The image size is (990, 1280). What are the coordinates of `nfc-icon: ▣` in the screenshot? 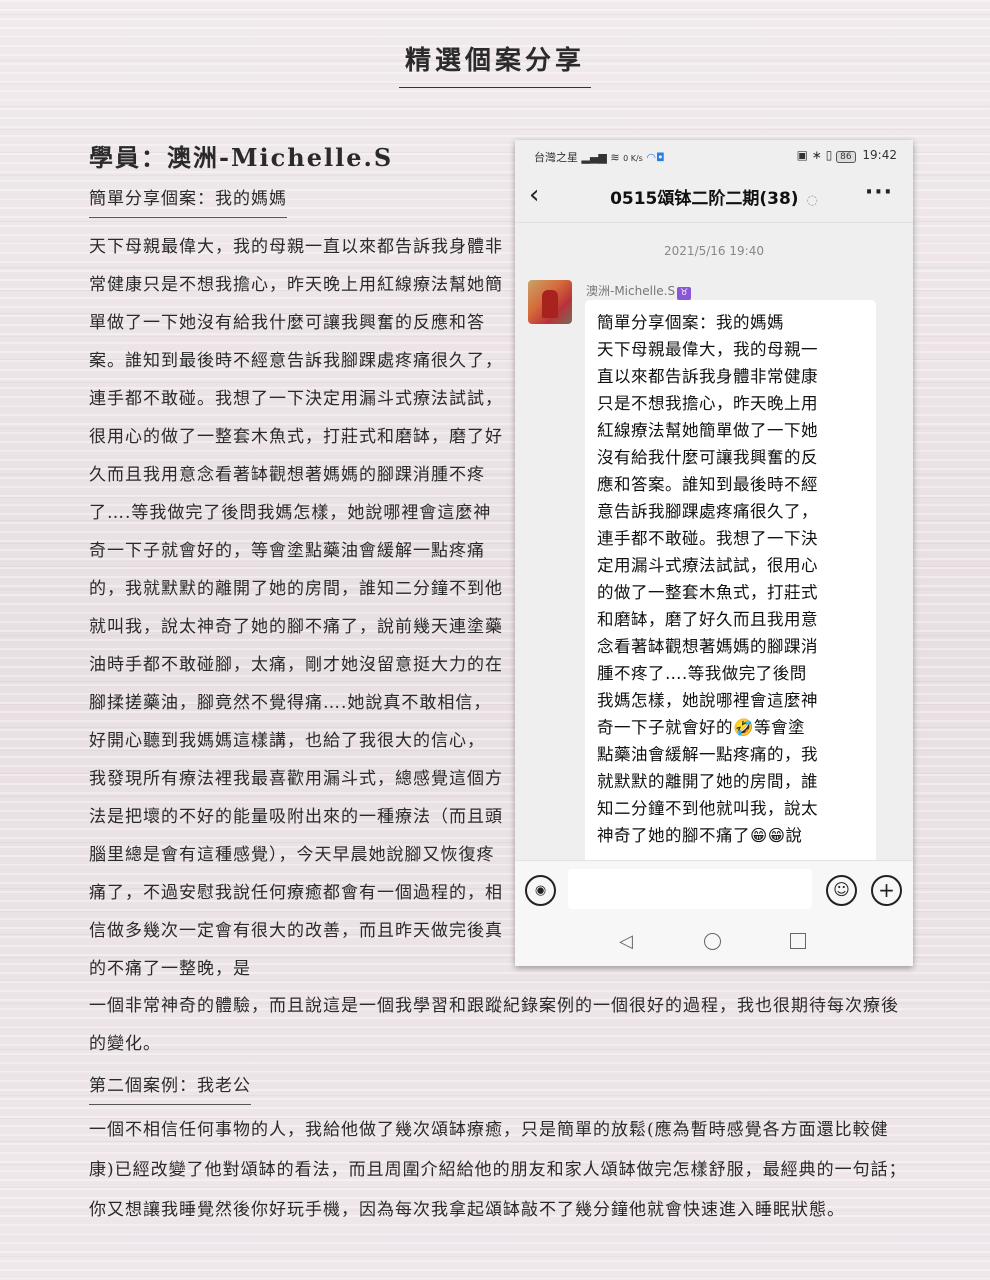 It's located at (802, 155).